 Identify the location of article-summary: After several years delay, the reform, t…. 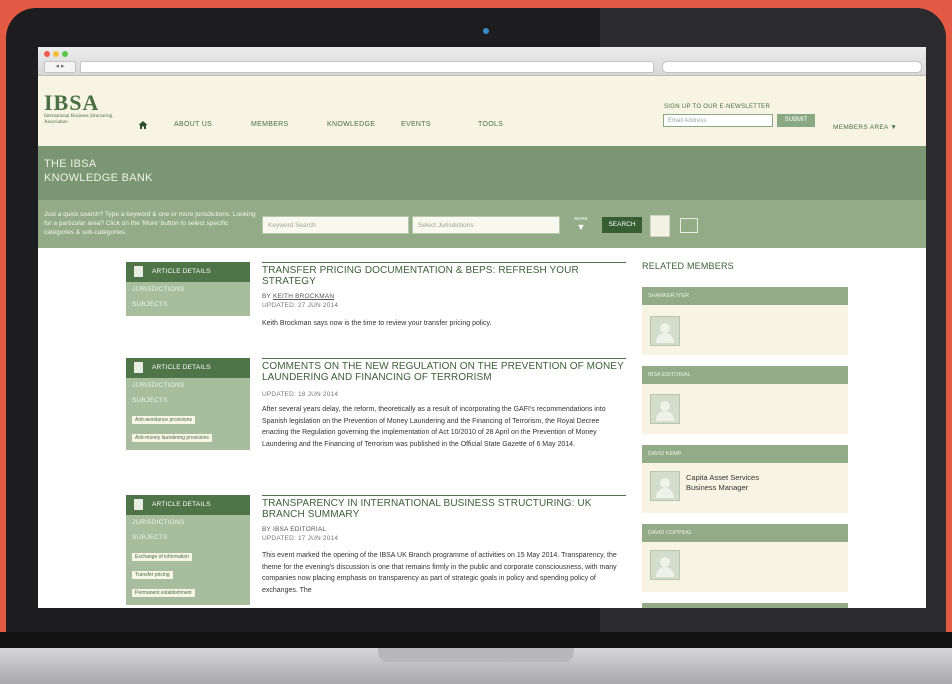
(434, 427).